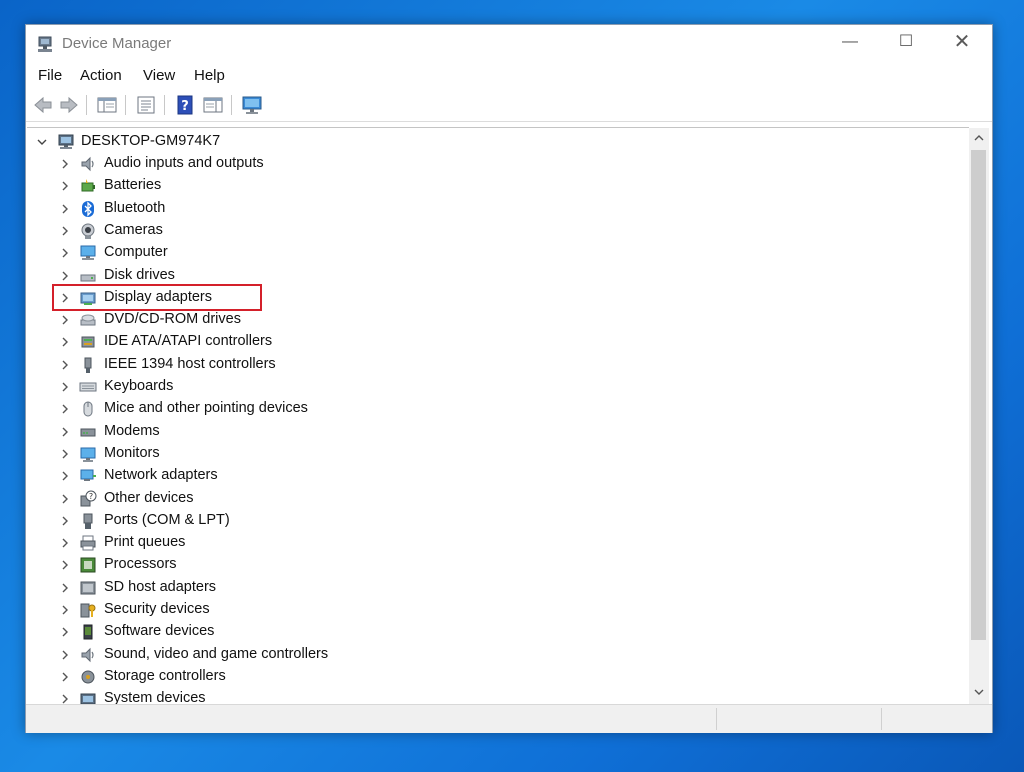  I want to click on tree-item: Software devices, so click(487, 632).